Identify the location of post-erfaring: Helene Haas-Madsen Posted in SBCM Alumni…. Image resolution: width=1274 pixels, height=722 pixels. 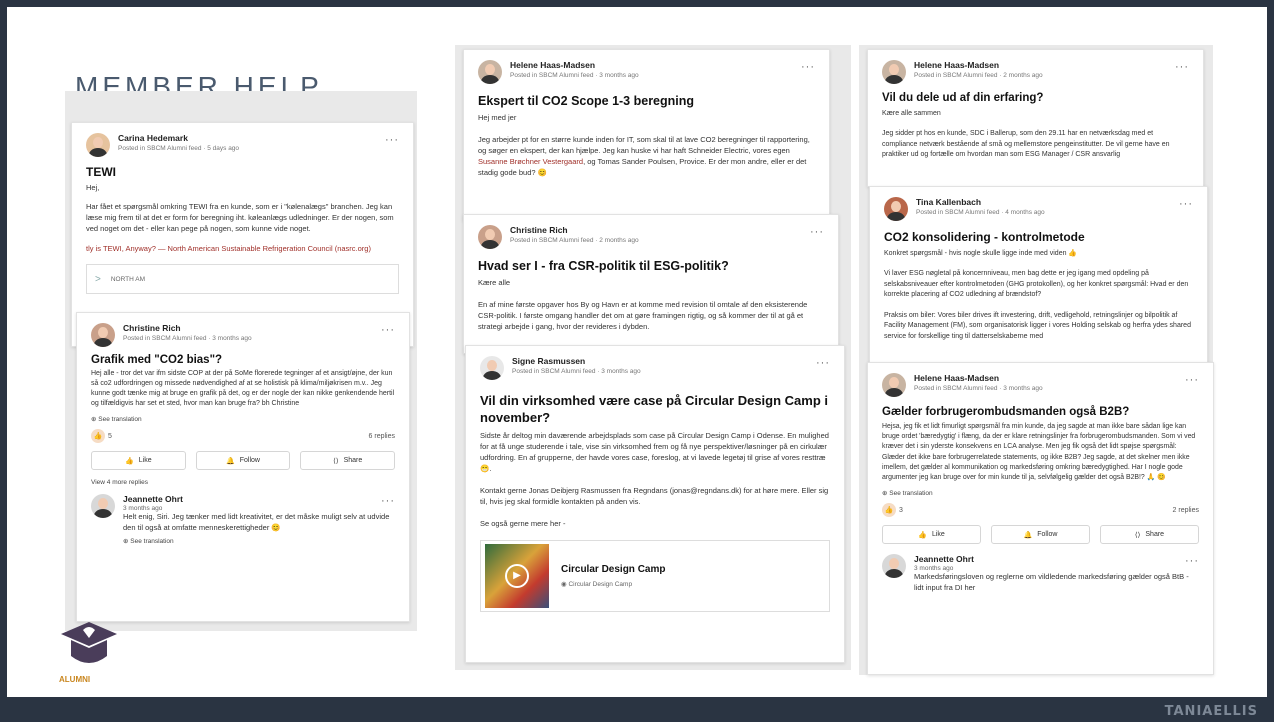
(1035, 118).